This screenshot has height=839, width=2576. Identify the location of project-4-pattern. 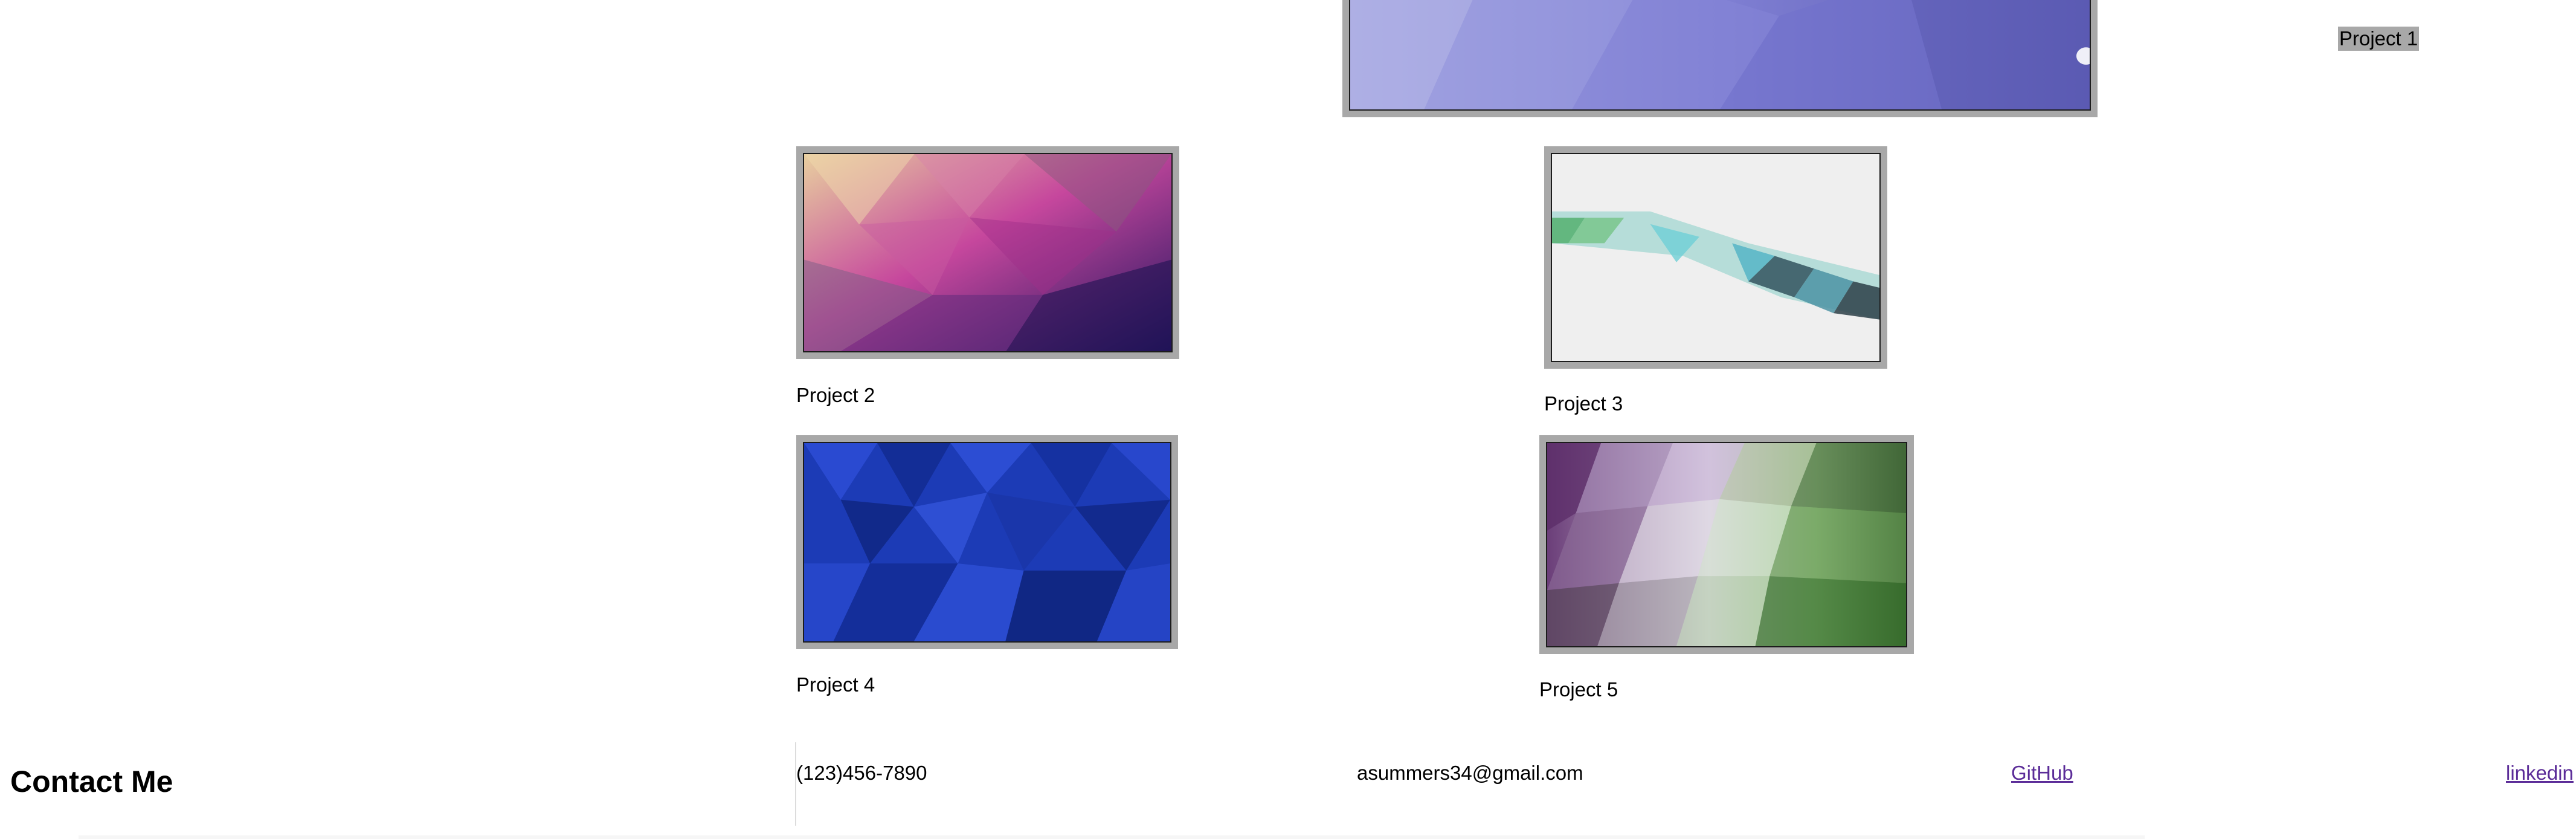
(987, 542).